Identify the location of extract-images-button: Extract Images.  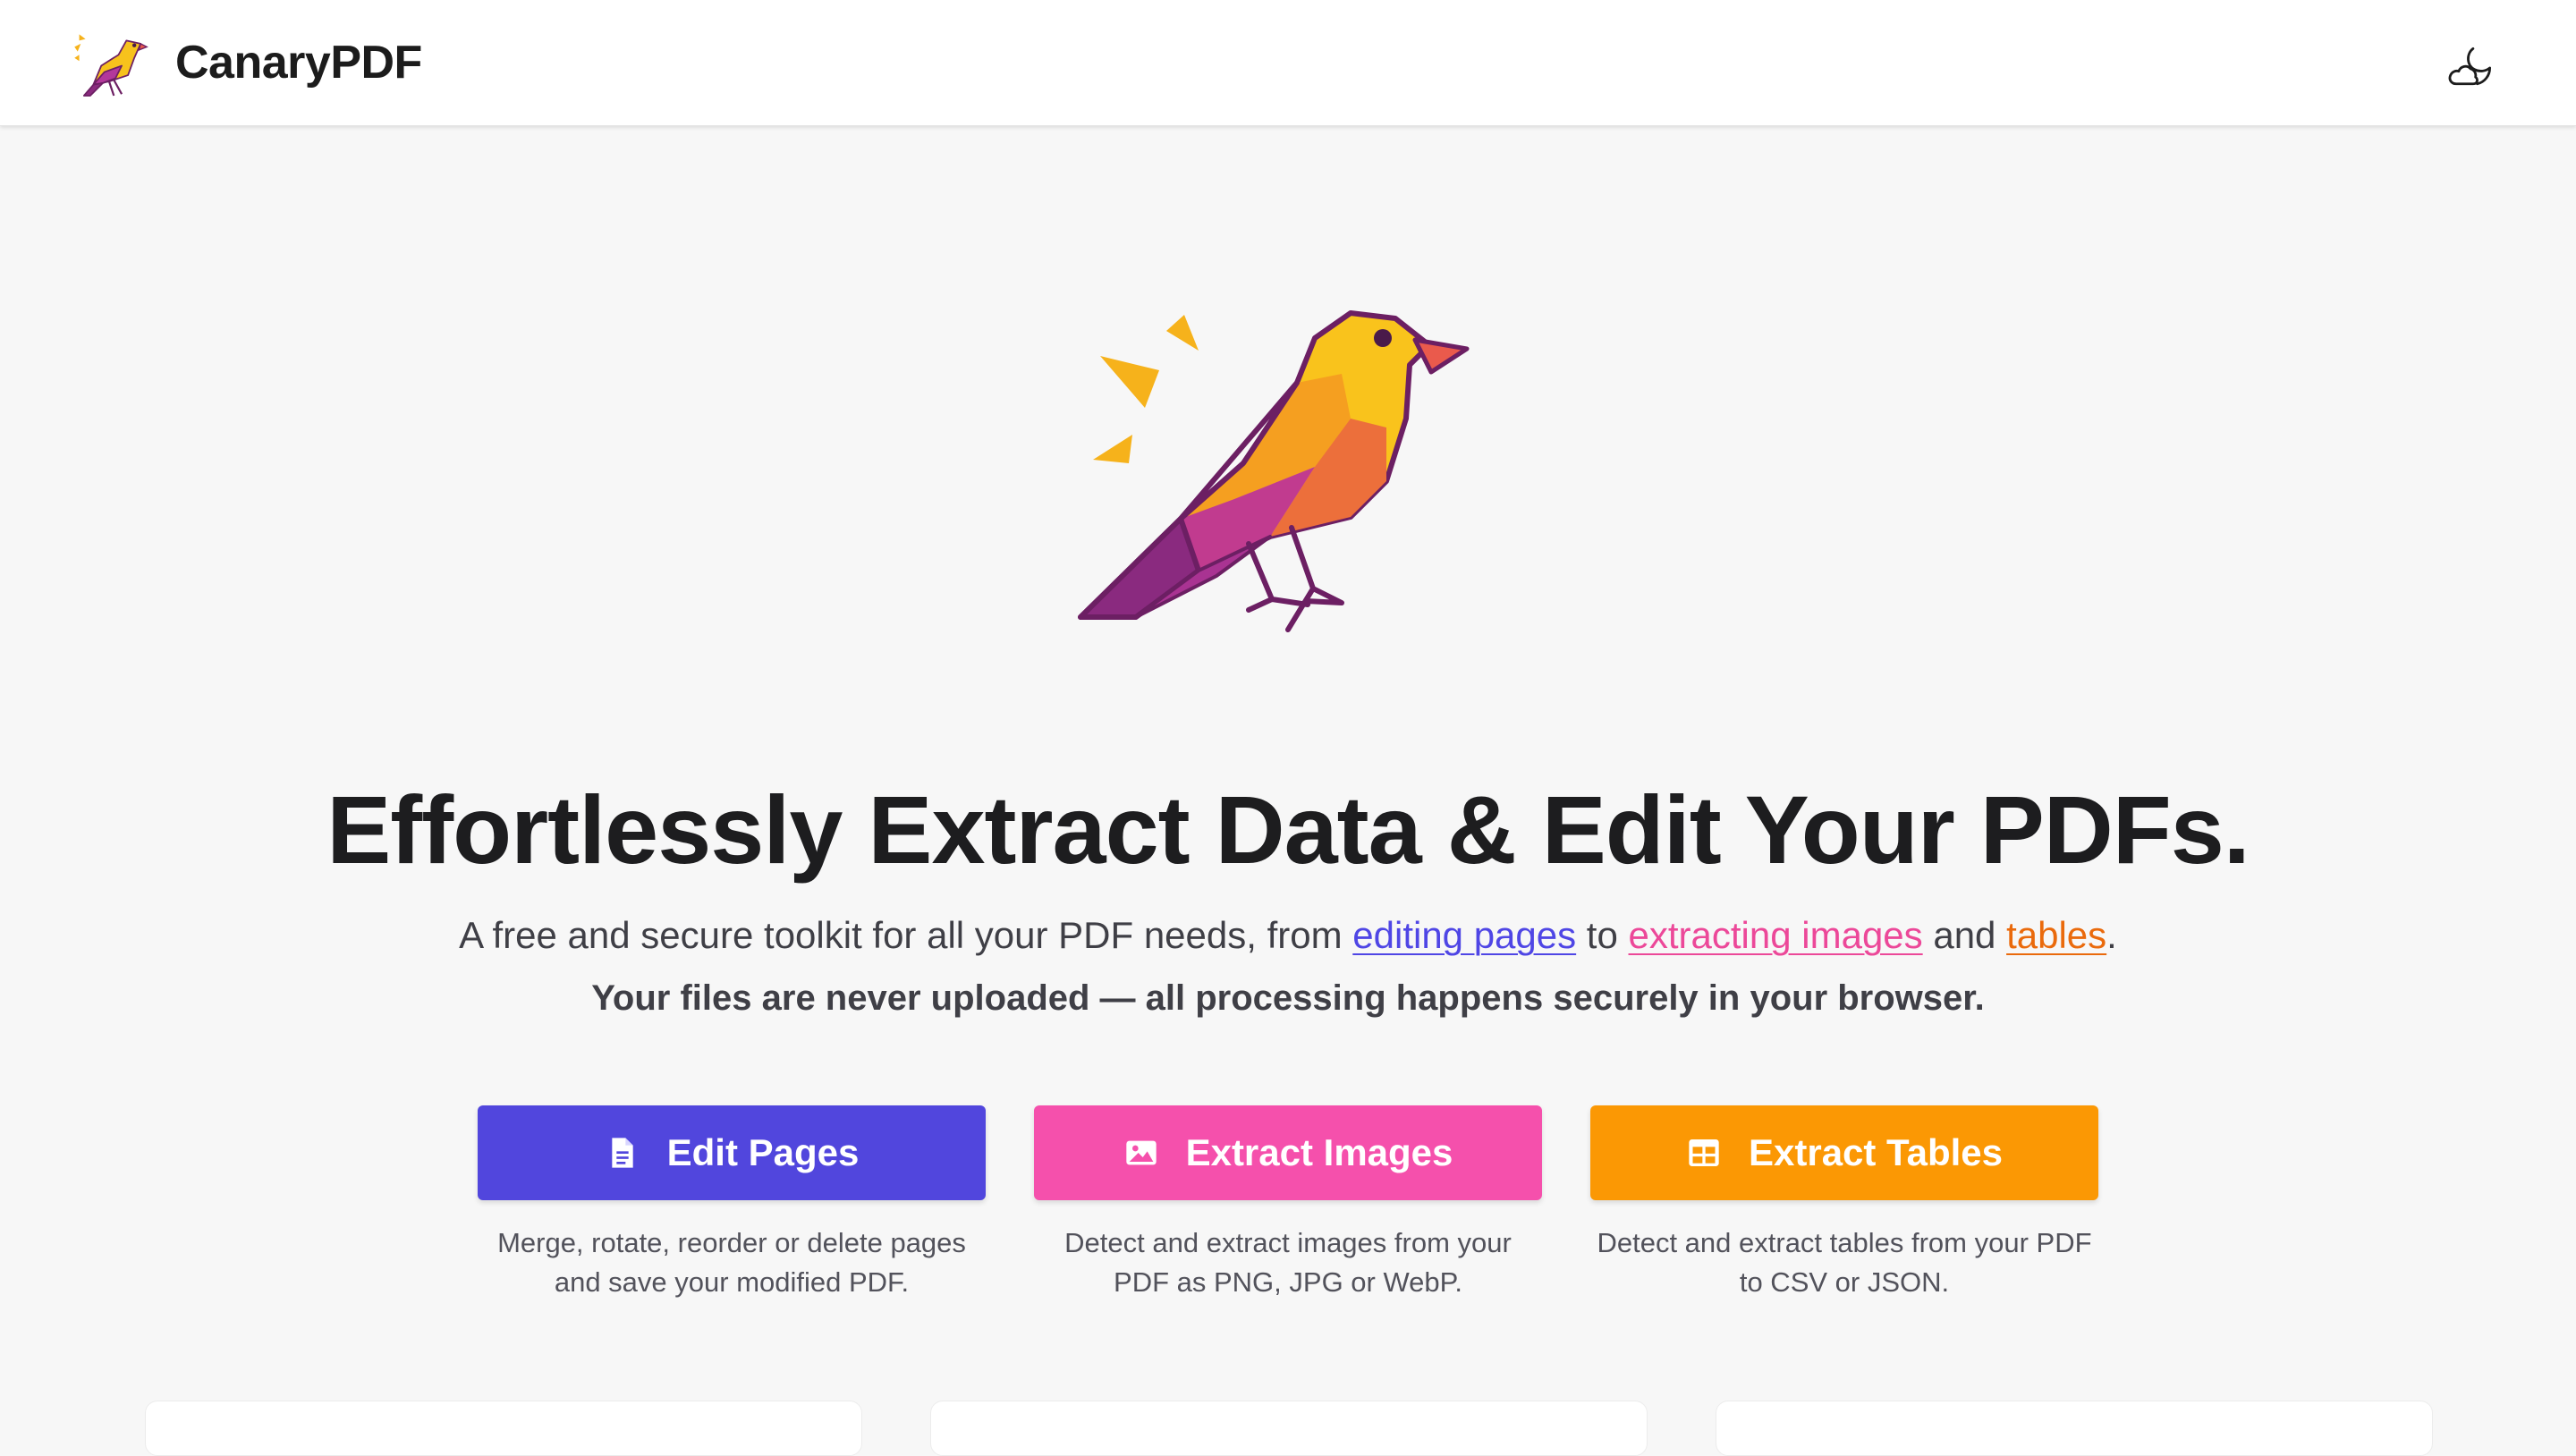
(1288, 1152).